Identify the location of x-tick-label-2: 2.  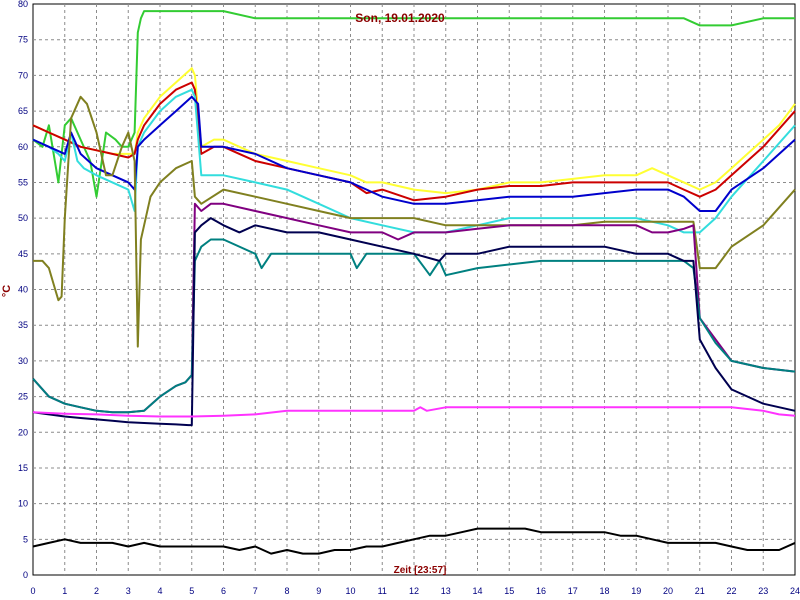
(96, 591).